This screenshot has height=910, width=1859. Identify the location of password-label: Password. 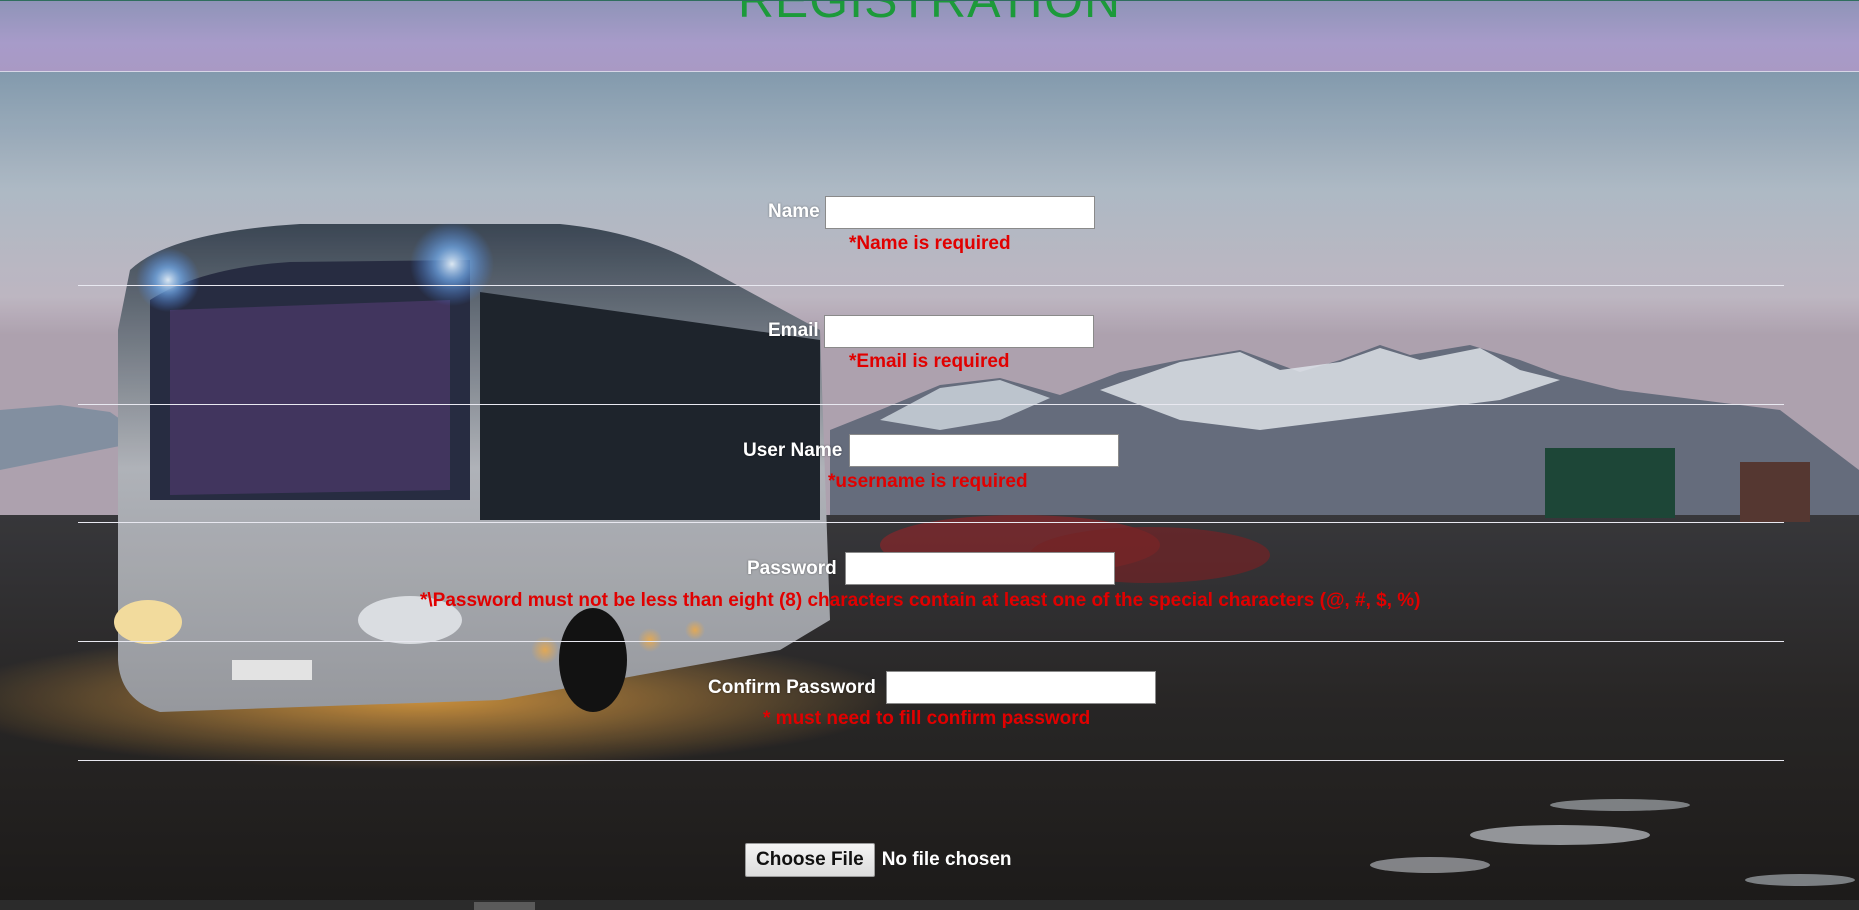
(792, 568).